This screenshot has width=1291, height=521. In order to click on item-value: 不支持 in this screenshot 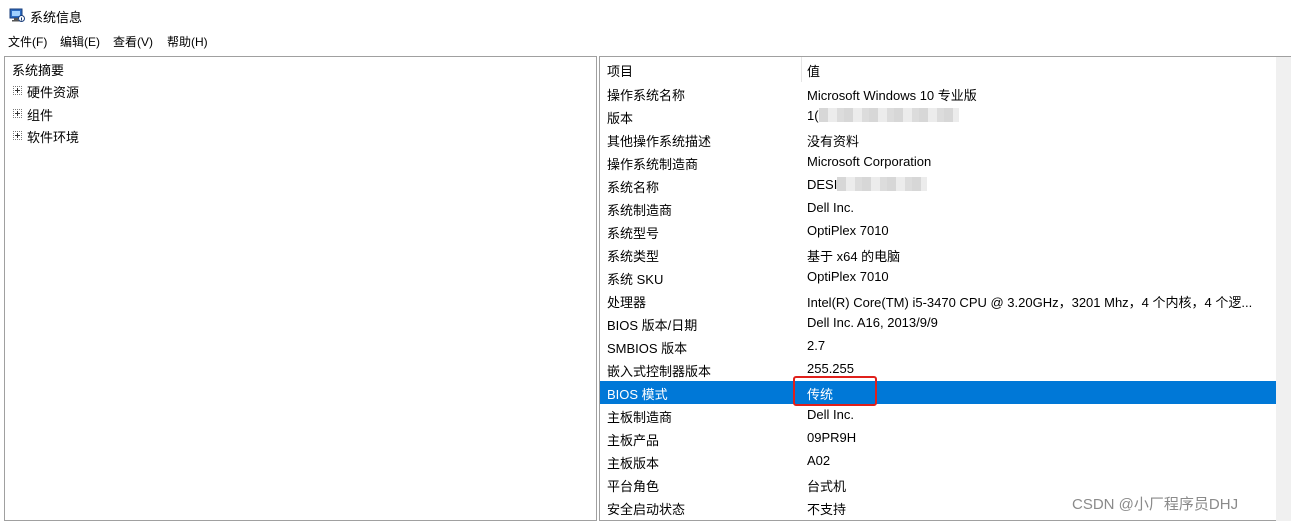, I will do `click(826, 508)`.